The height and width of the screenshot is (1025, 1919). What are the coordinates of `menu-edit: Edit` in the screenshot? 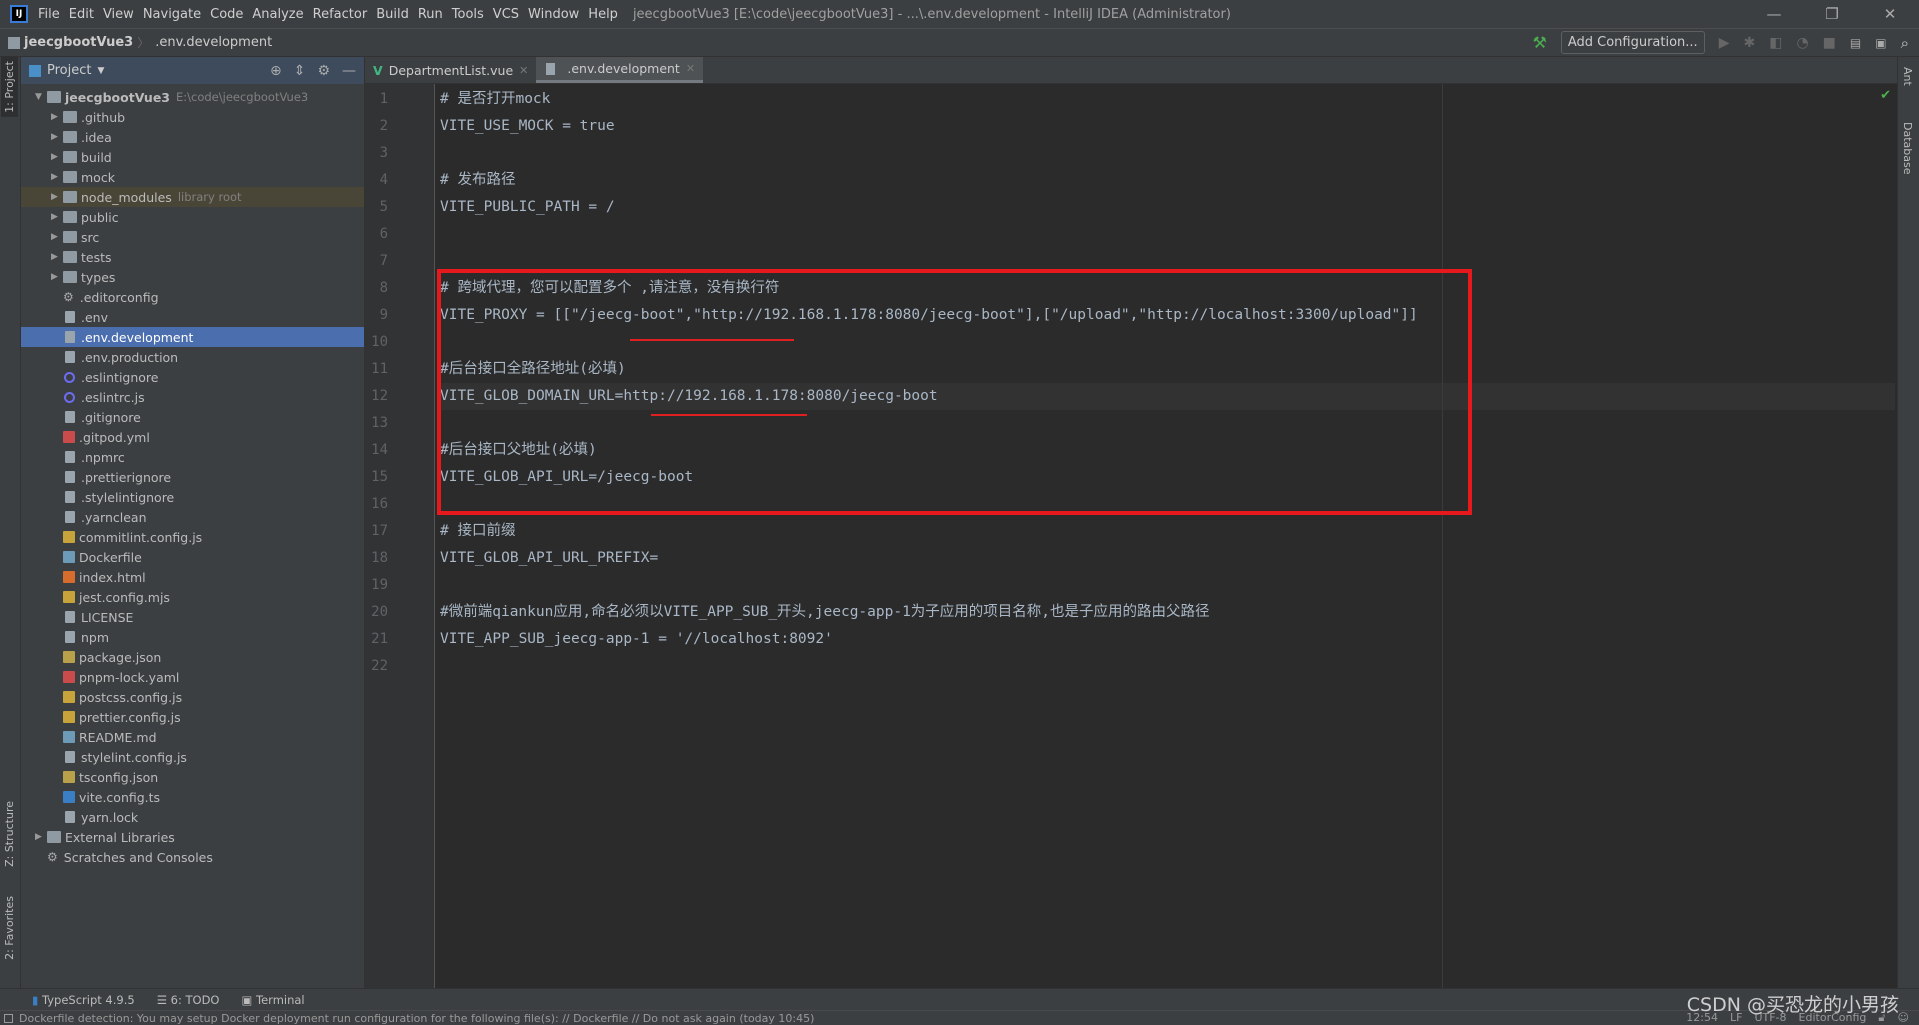 It's located at (81, 14).